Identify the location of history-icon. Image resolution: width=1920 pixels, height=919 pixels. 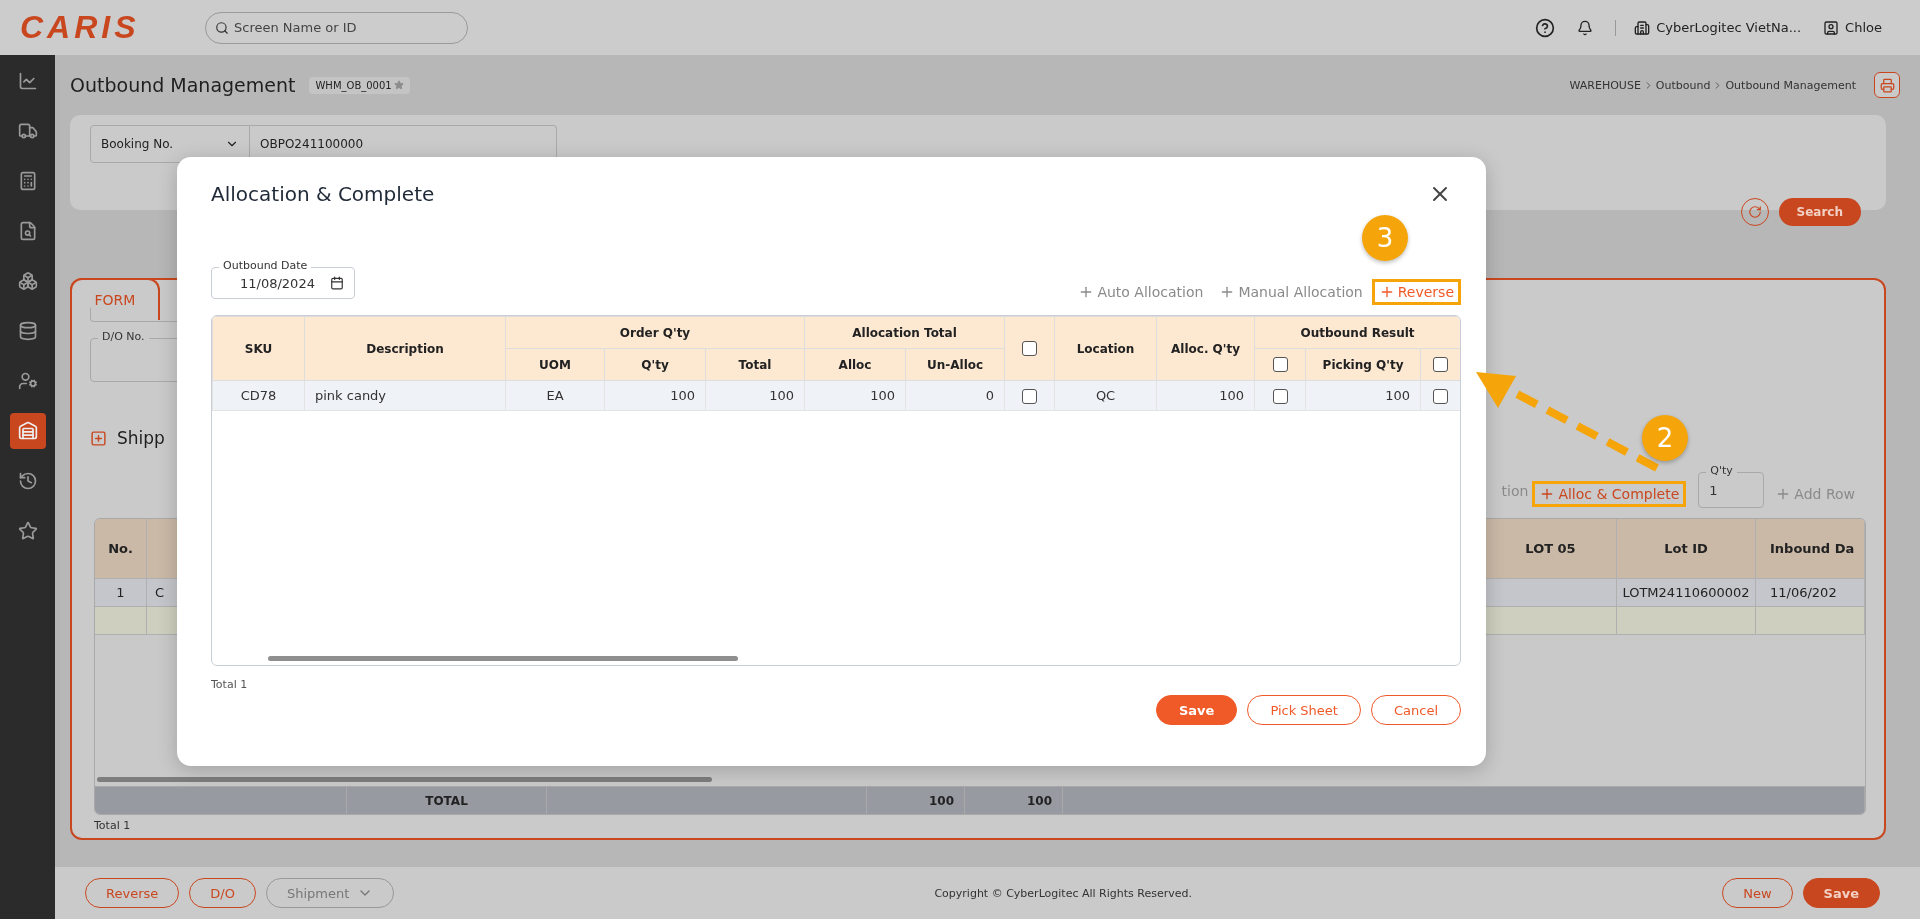
(27, 481).